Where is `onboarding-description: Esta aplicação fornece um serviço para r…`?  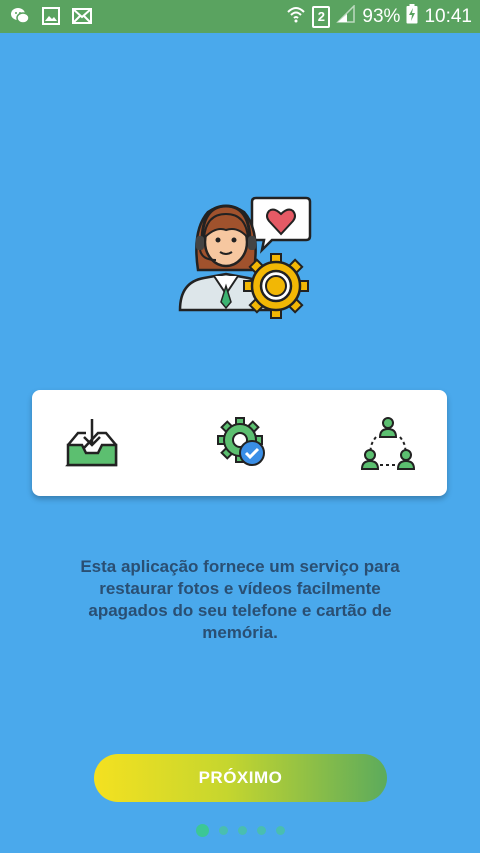 onboarding-description: Esta aplicação fornece um serviço para r… is located at coordinates (240, 599).